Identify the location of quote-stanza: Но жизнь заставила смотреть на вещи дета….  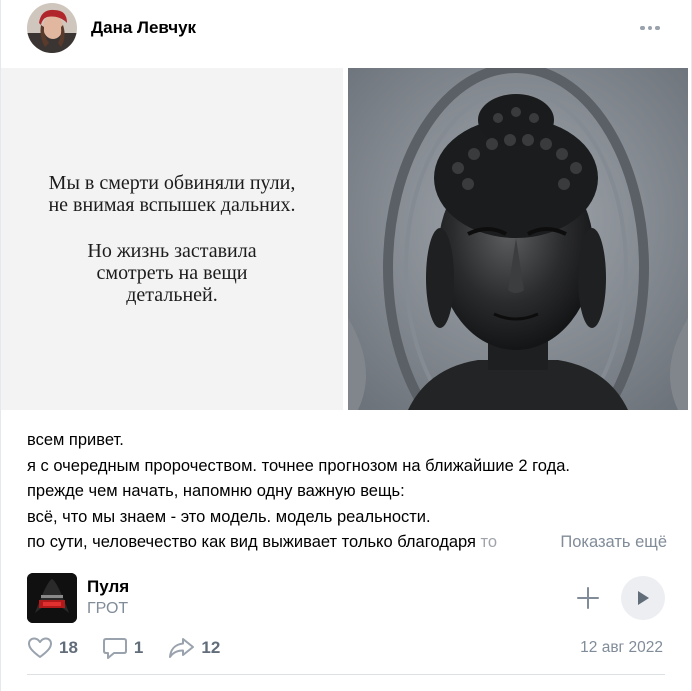
(171, 273).